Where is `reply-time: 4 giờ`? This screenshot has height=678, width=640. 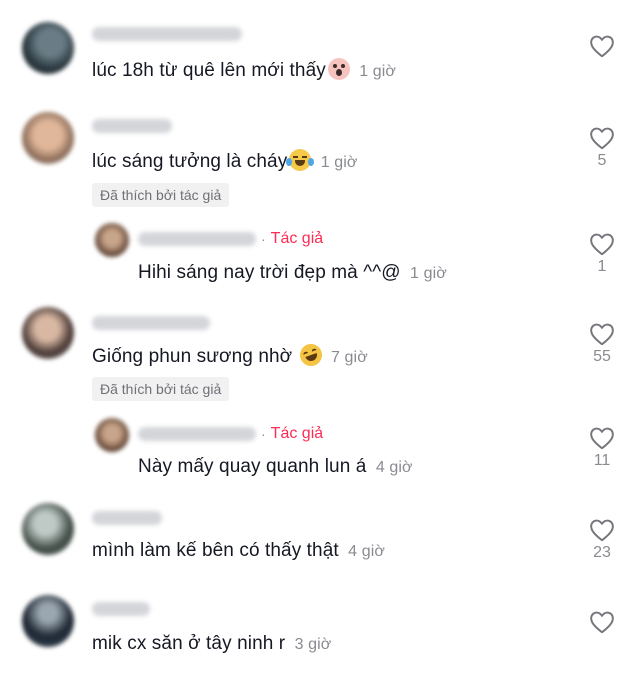 reply-time: 4 giờ is located at coordinates (394, 467).